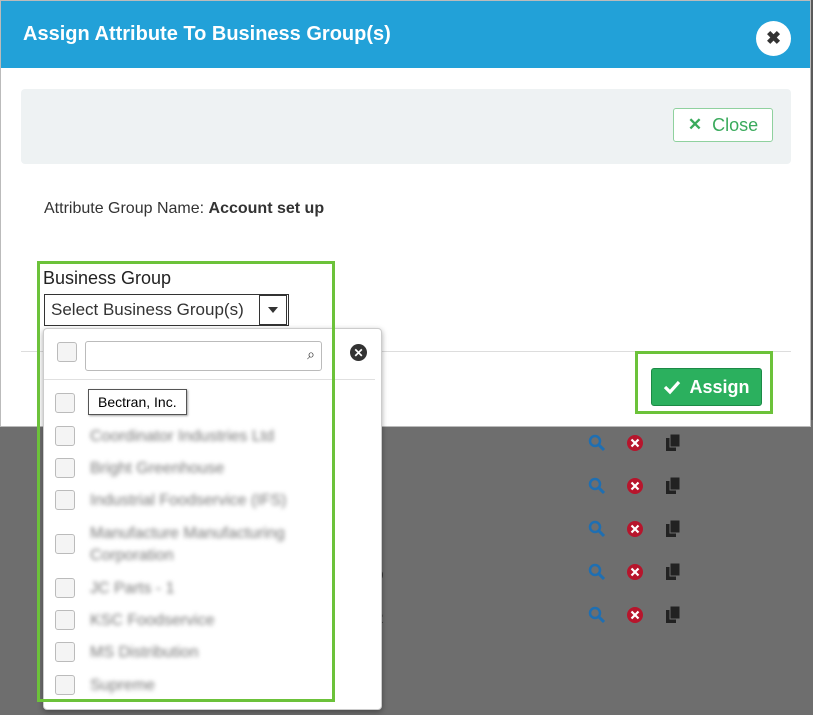 The height and width of the screenshot is (715, 813). I want to click on item-label: Supreme, so click(122, 685).